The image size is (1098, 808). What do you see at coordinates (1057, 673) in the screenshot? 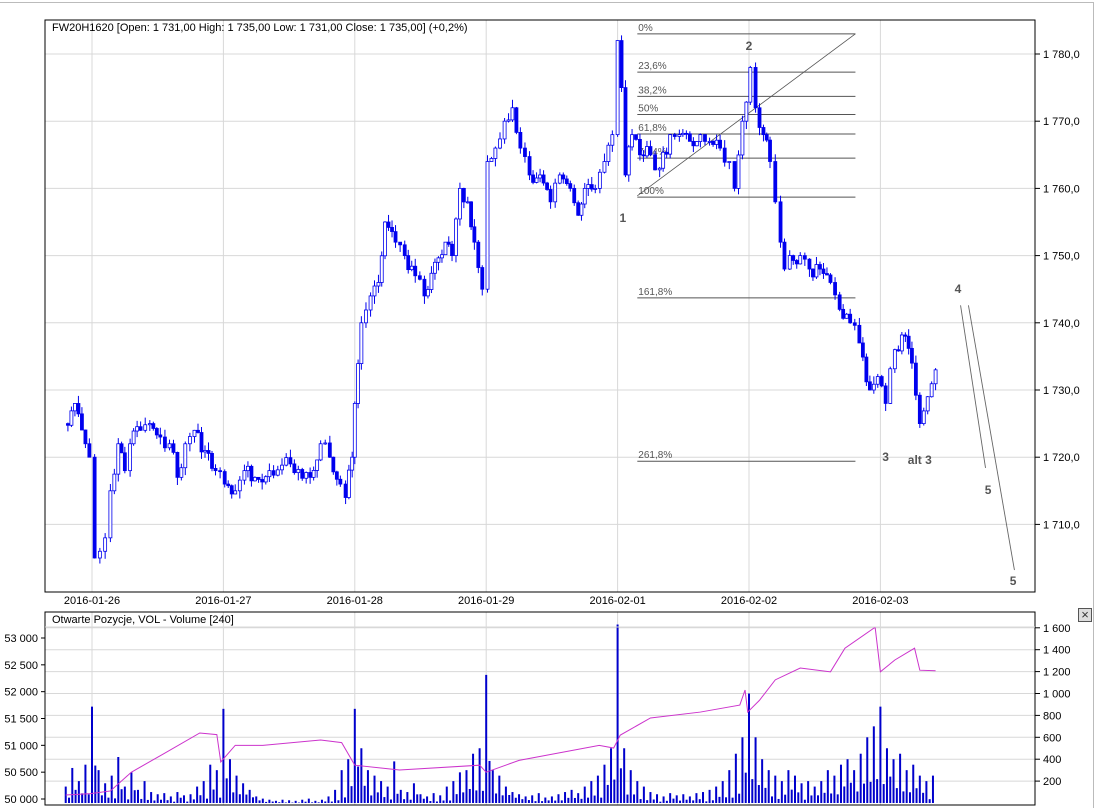
I see `volume-axis-label: 1 200` at bounding box center [1057, 673].